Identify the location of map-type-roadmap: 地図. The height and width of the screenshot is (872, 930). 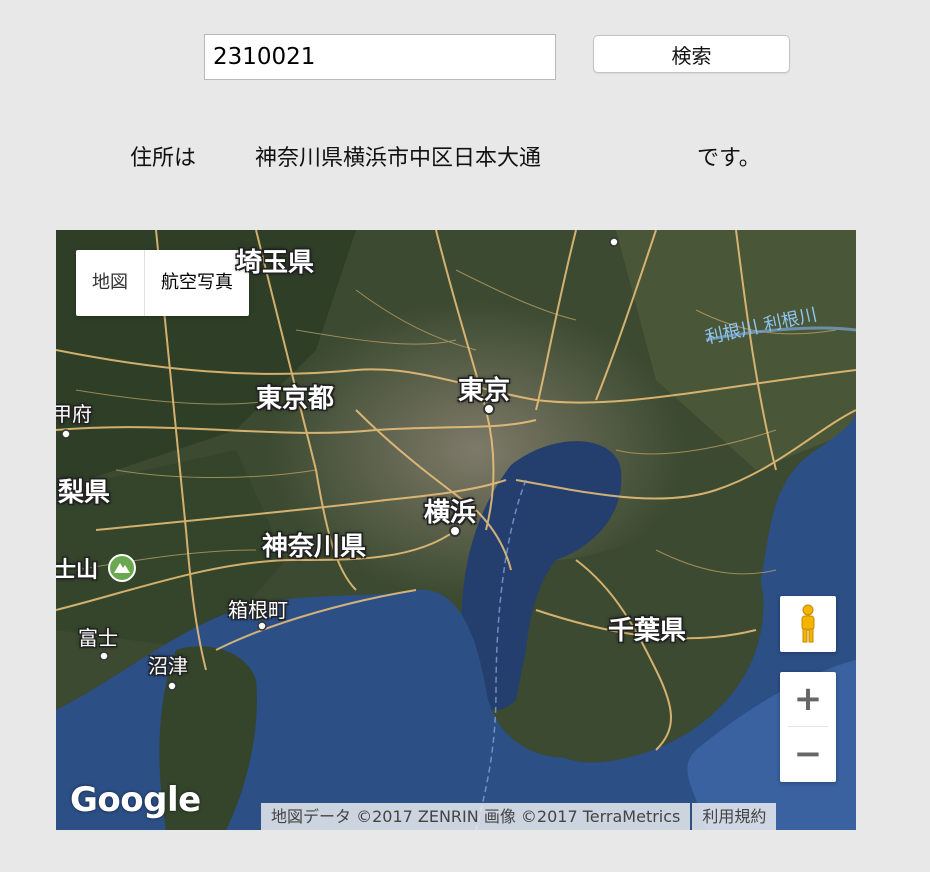
(110, 283).